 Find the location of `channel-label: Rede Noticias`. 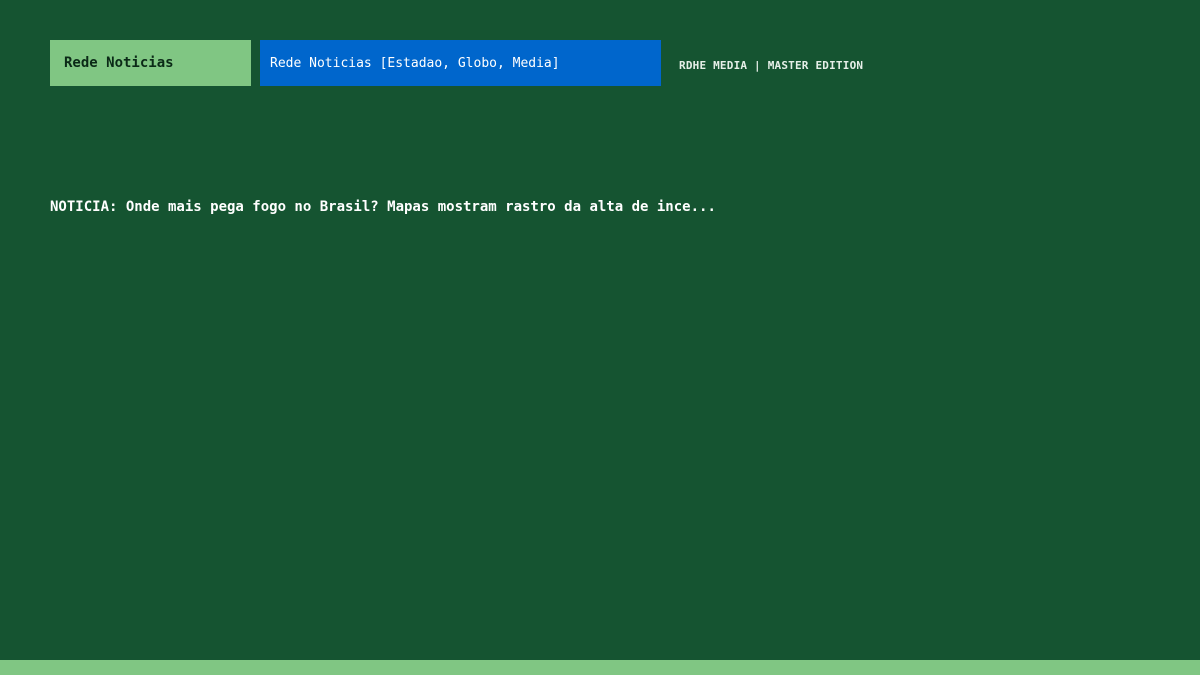

channel-label: Rede Noticias is located at coordinates (150, 63).